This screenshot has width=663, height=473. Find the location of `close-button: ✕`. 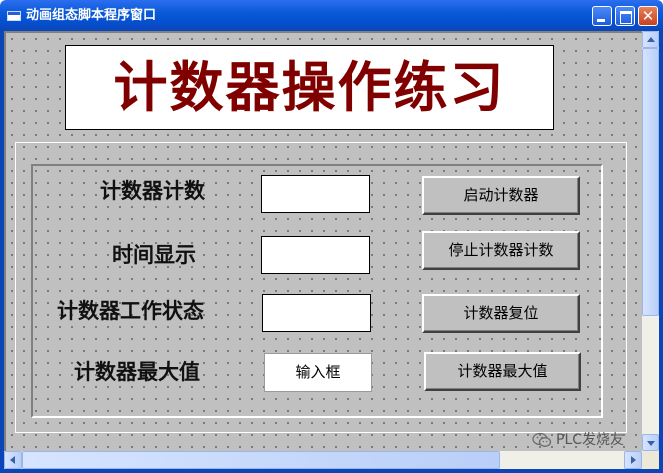

close-button: ✕ is located at coordinates (648, 16).